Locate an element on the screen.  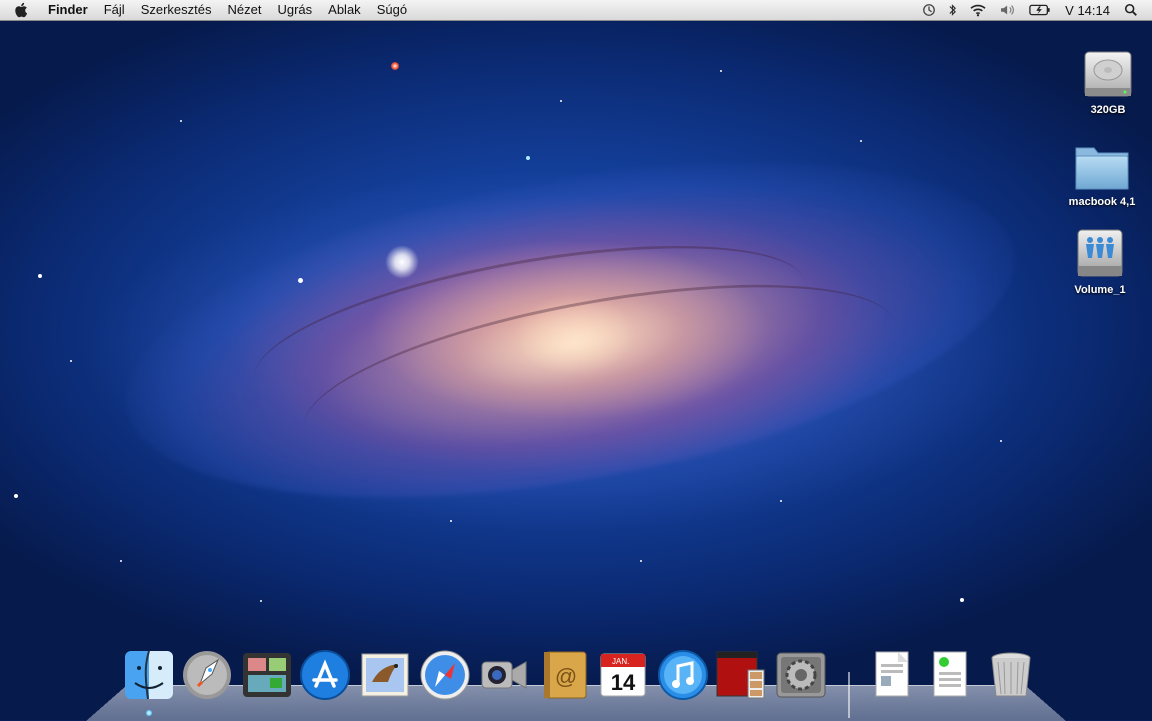
battery-icon is located at coordinates (1040, 10).